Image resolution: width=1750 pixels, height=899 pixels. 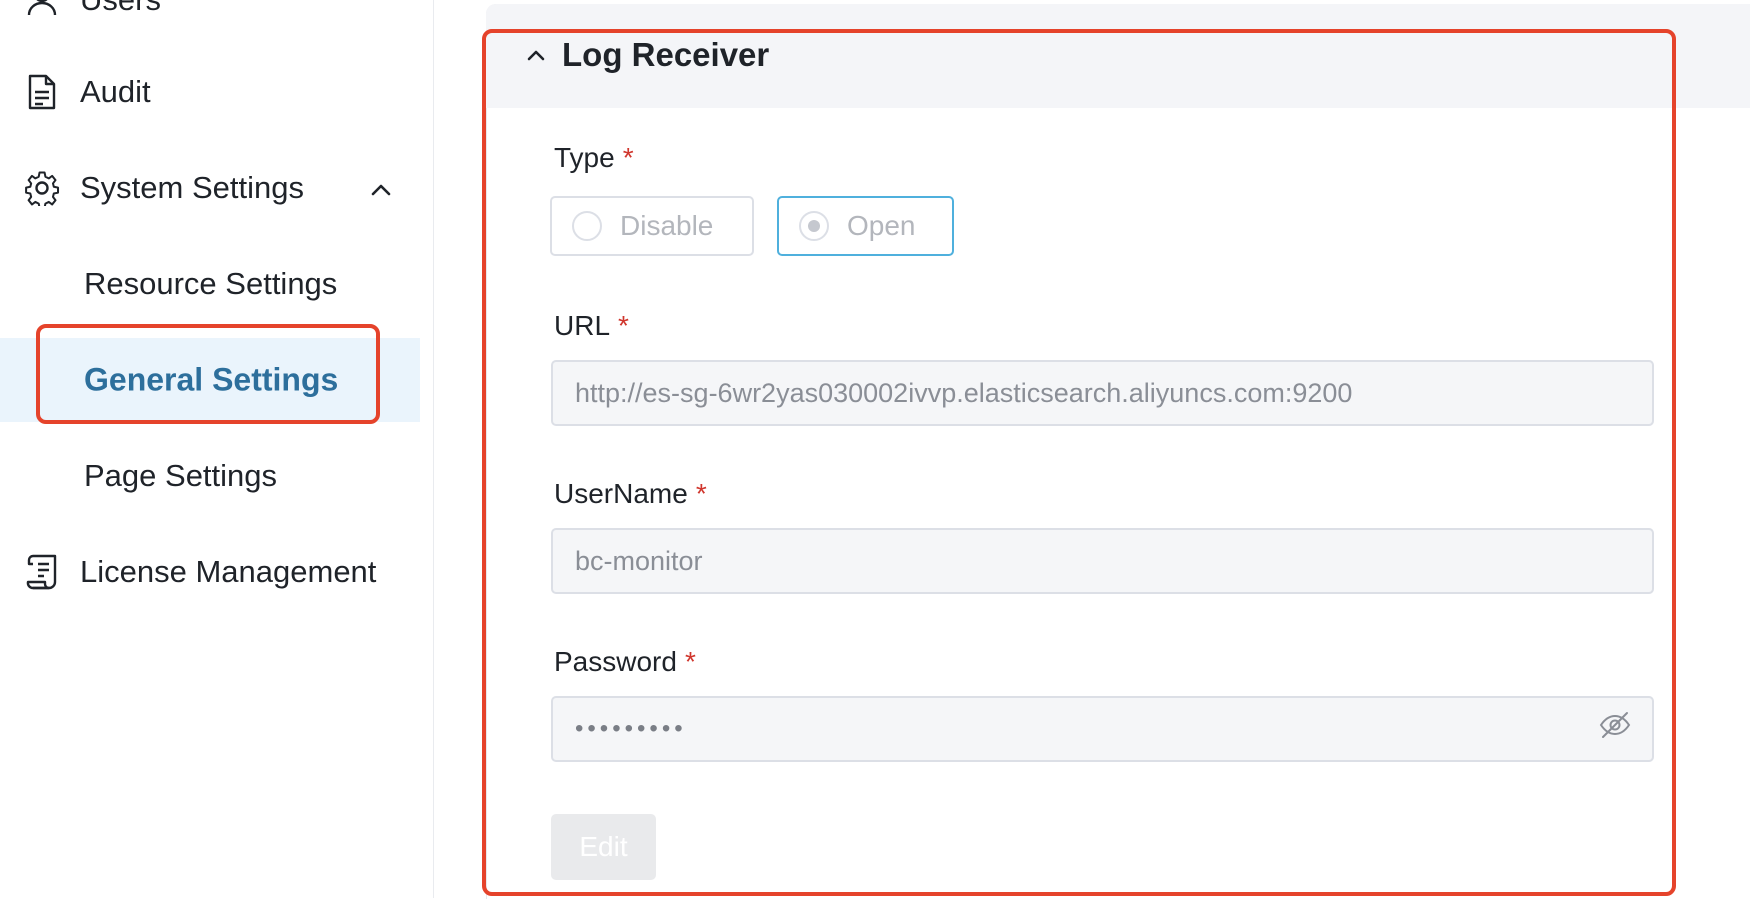 What do you see at coordinates (814, 226) in the screenshot?
I see `radio-circle-selected` at bounding box center [814, 226].